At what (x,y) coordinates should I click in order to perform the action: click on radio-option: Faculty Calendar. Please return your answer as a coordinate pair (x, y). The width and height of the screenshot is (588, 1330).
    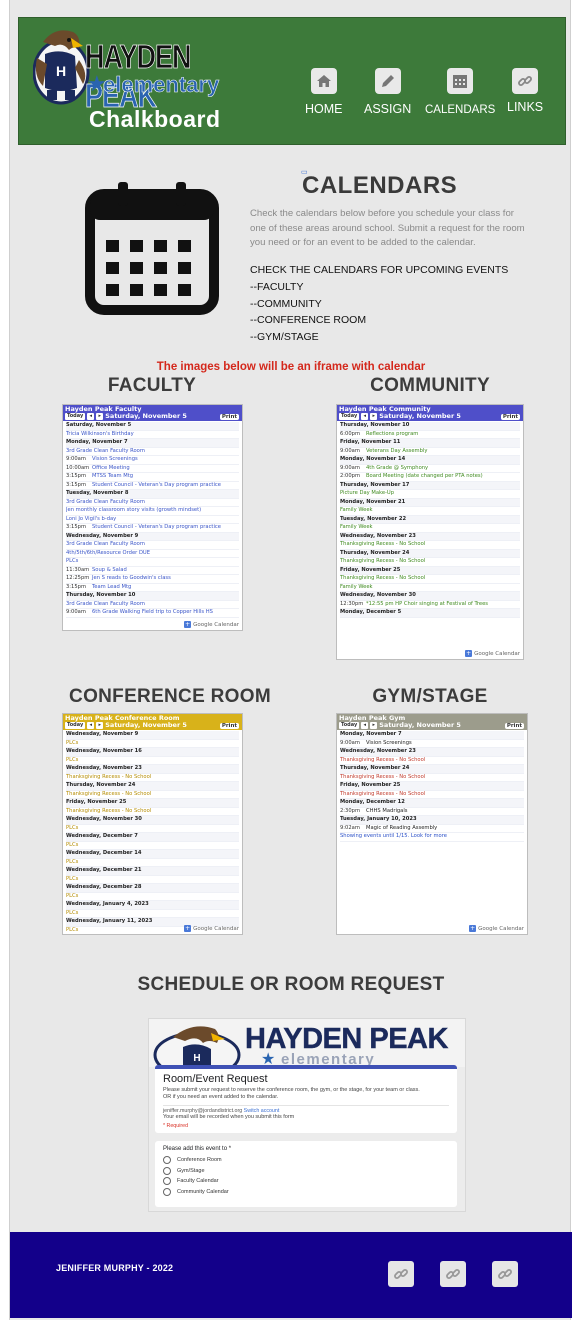
    Looking at the image, I should click on (306, 1181).